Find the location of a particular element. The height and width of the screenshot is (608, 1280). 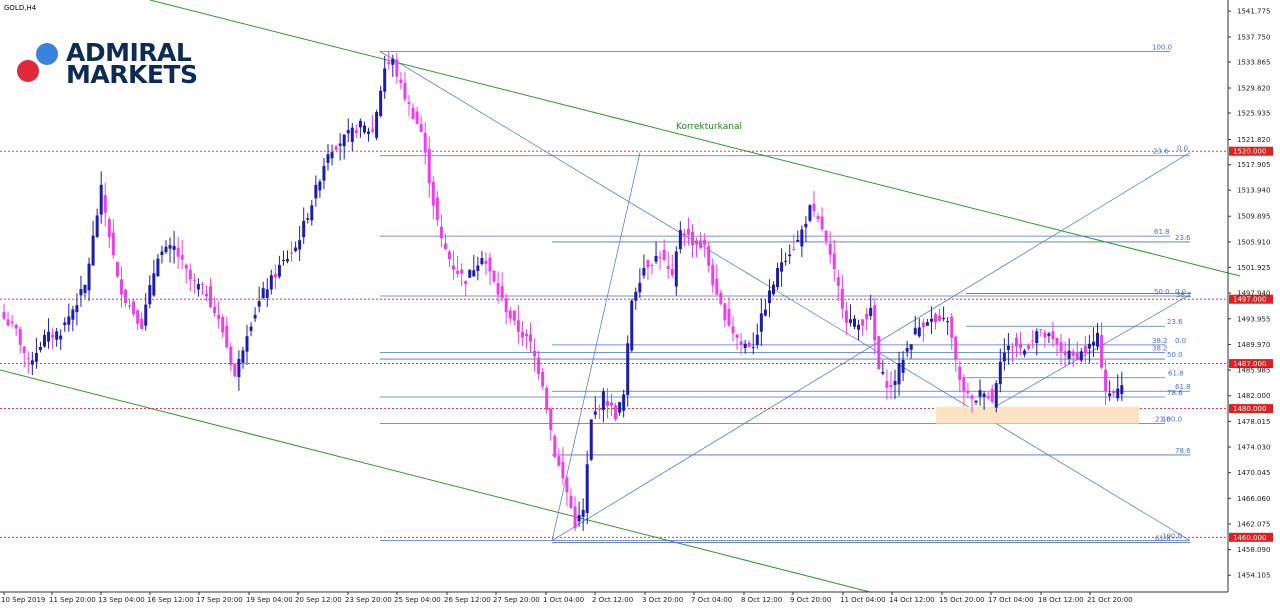

time-tick-label: 7 Oct 04:00 is located at coordinates (711, 600).